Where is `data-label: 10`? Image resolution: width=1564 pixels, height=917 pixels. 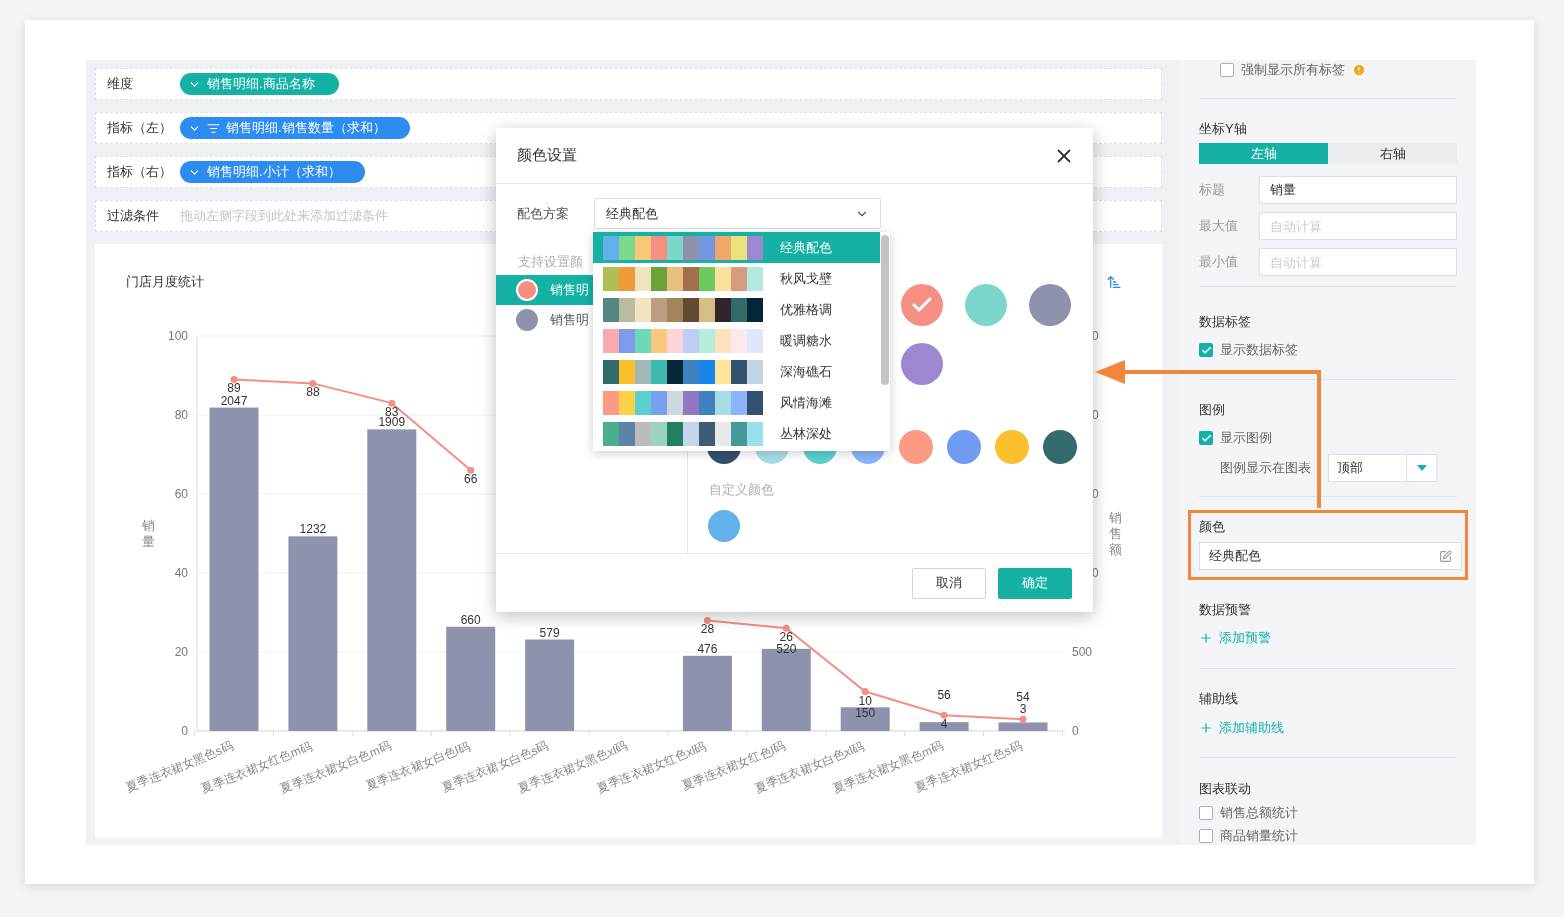 data-label: 10 is located at coordinates (865, 700).